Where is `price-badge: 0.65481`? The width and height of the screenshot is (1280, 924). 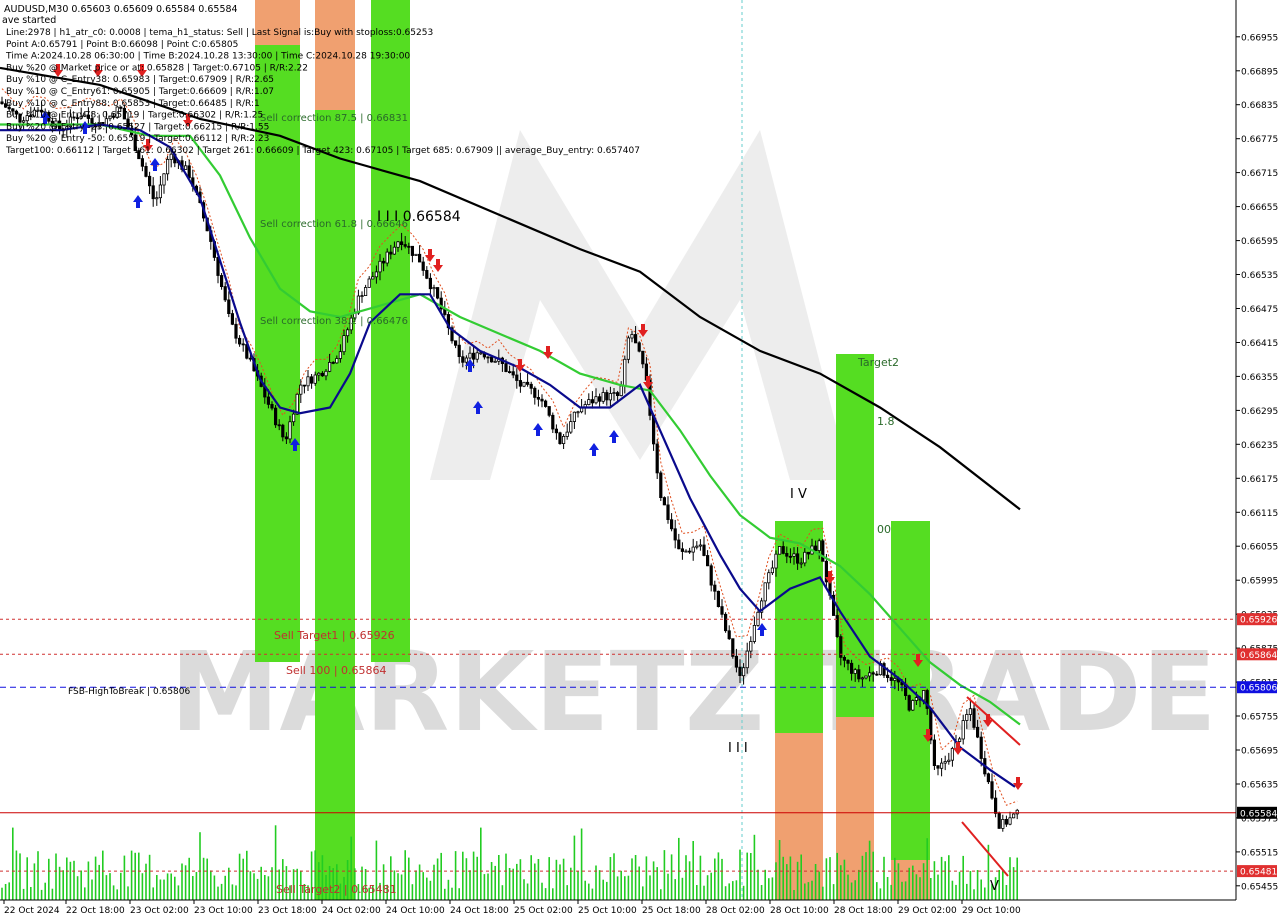 price-badge: 0.65481 is located at coordinates (1257, 871).